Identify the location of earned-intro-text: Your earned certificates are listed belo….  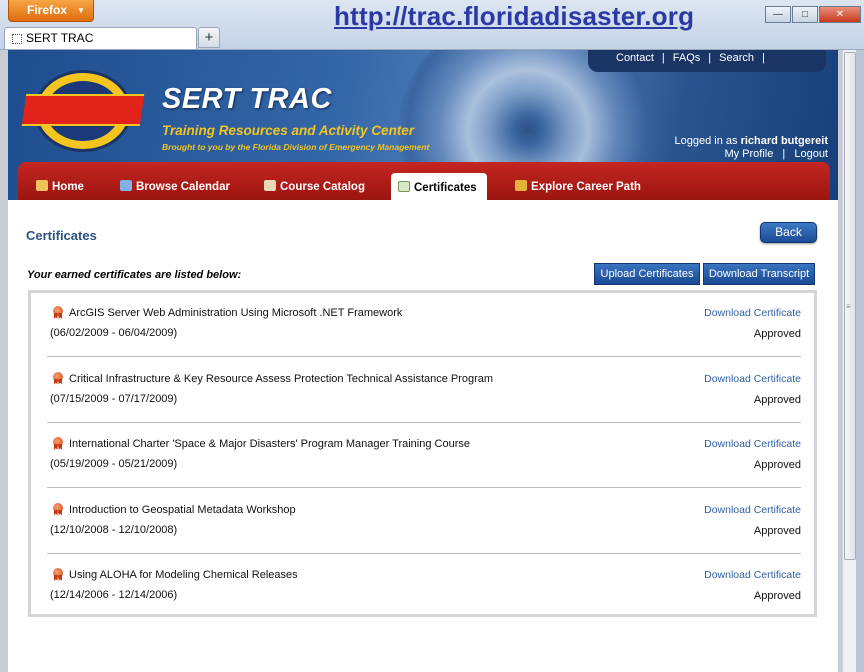
(134, 275).